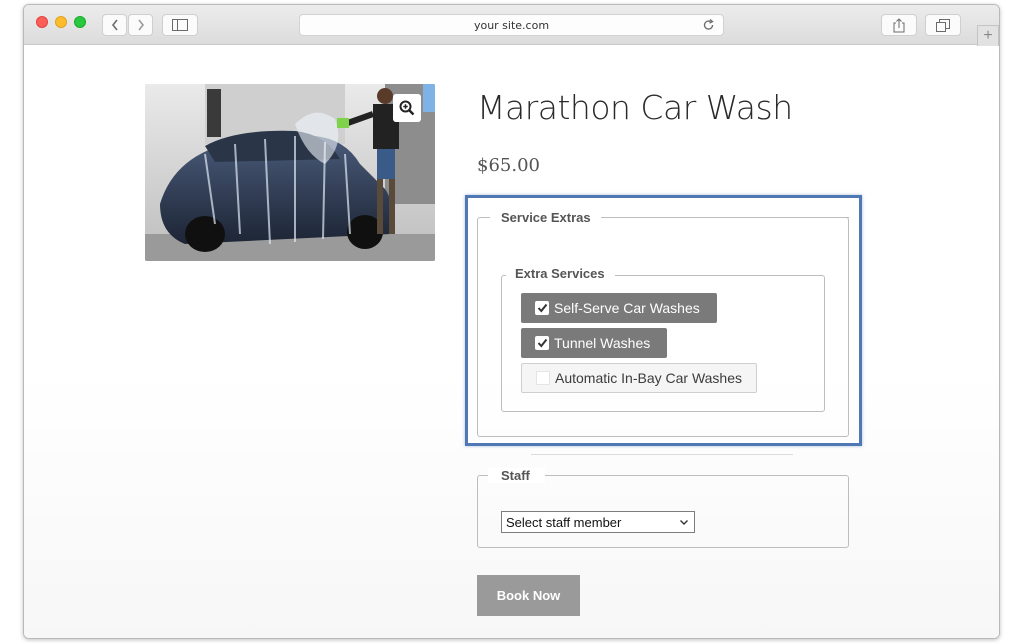 The height and width of the screenshot is (643, 1024). Describe the element at coordinates (545, 217) in the screenshot. I see `service-extras-legend: Service Extras` at that location.